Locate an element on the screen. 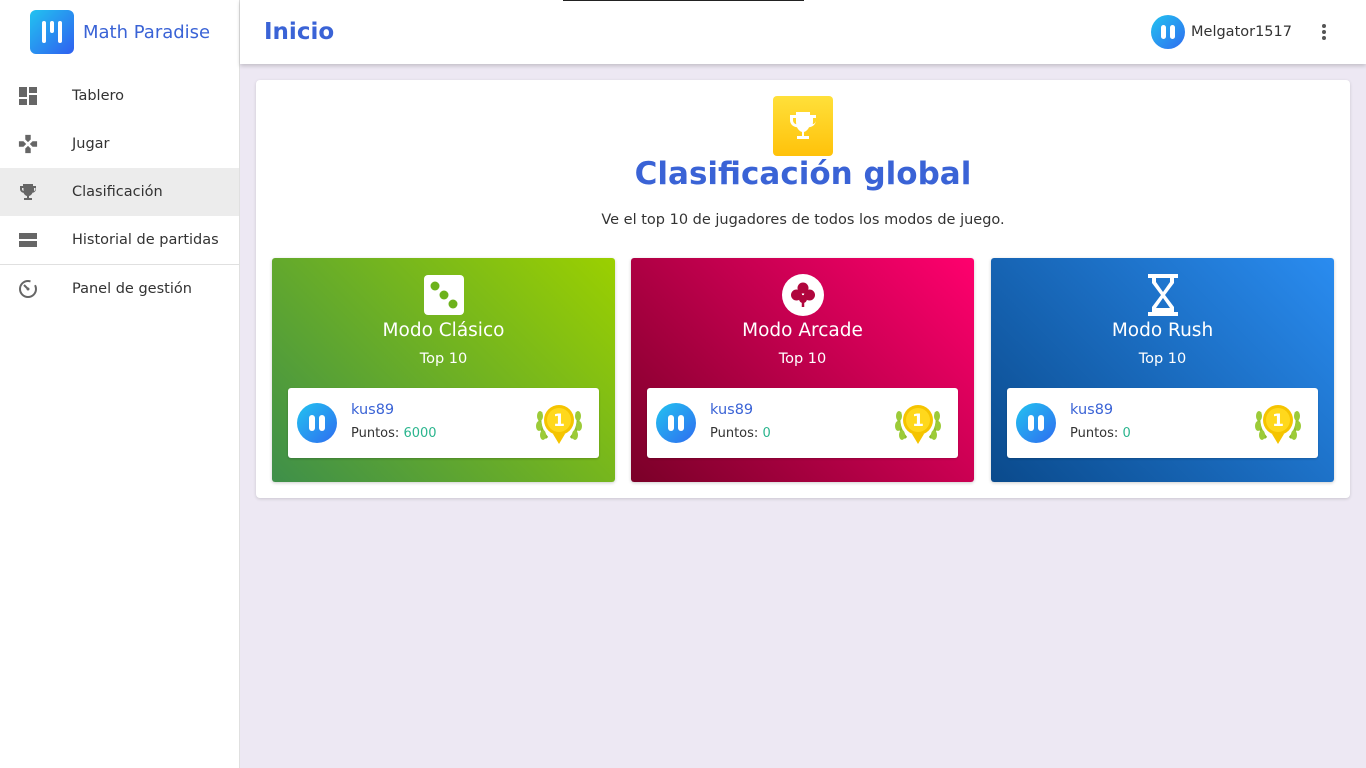 This screenshot has height=768, width=1366. sidebar-item-tablero: Tablero is located at coordinates (119, 96).